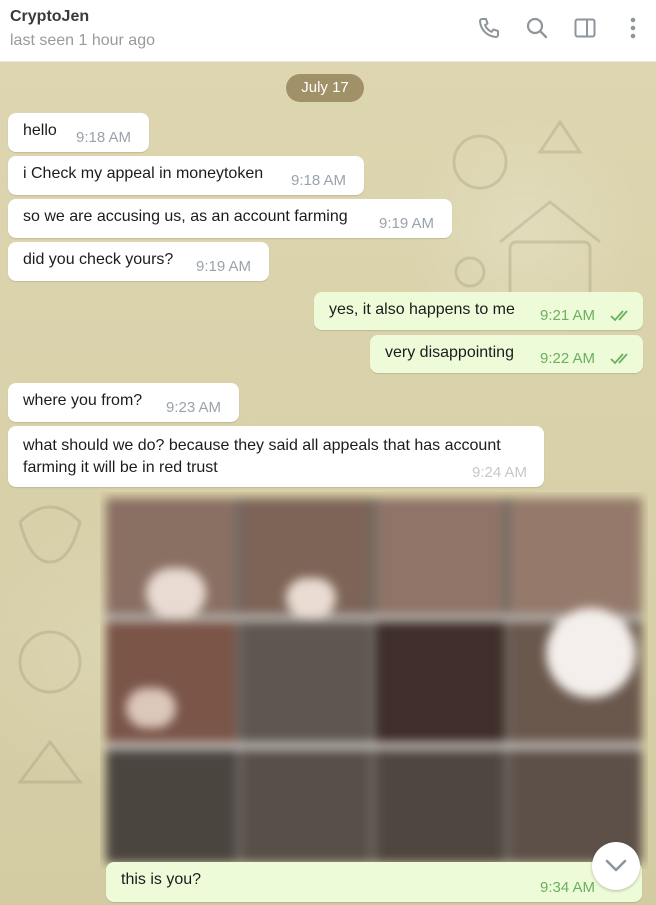 The height and width of the screenshot is (905, 656). I want to click on chat-header: CryptoJen last seen 1 hour ago, so click(328, 31).